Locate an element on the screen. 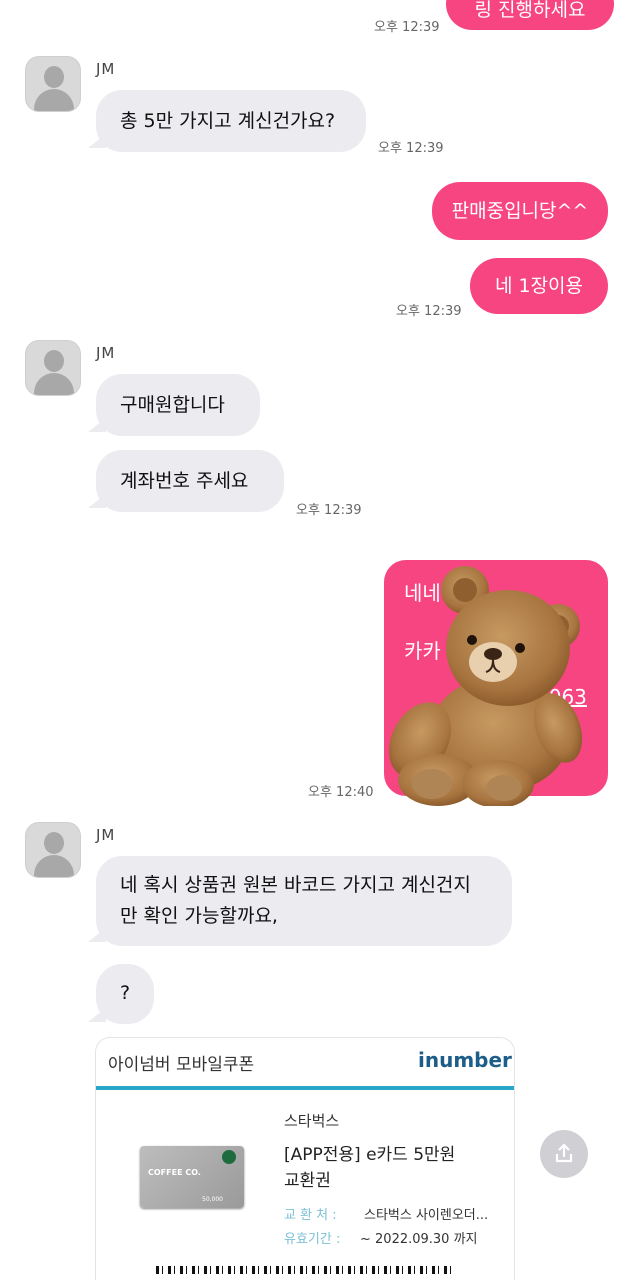 Image resolution: width=640 pixels, height=1280 pixels. message-text: 네 1장이용 is located at coordinates (539, 286).